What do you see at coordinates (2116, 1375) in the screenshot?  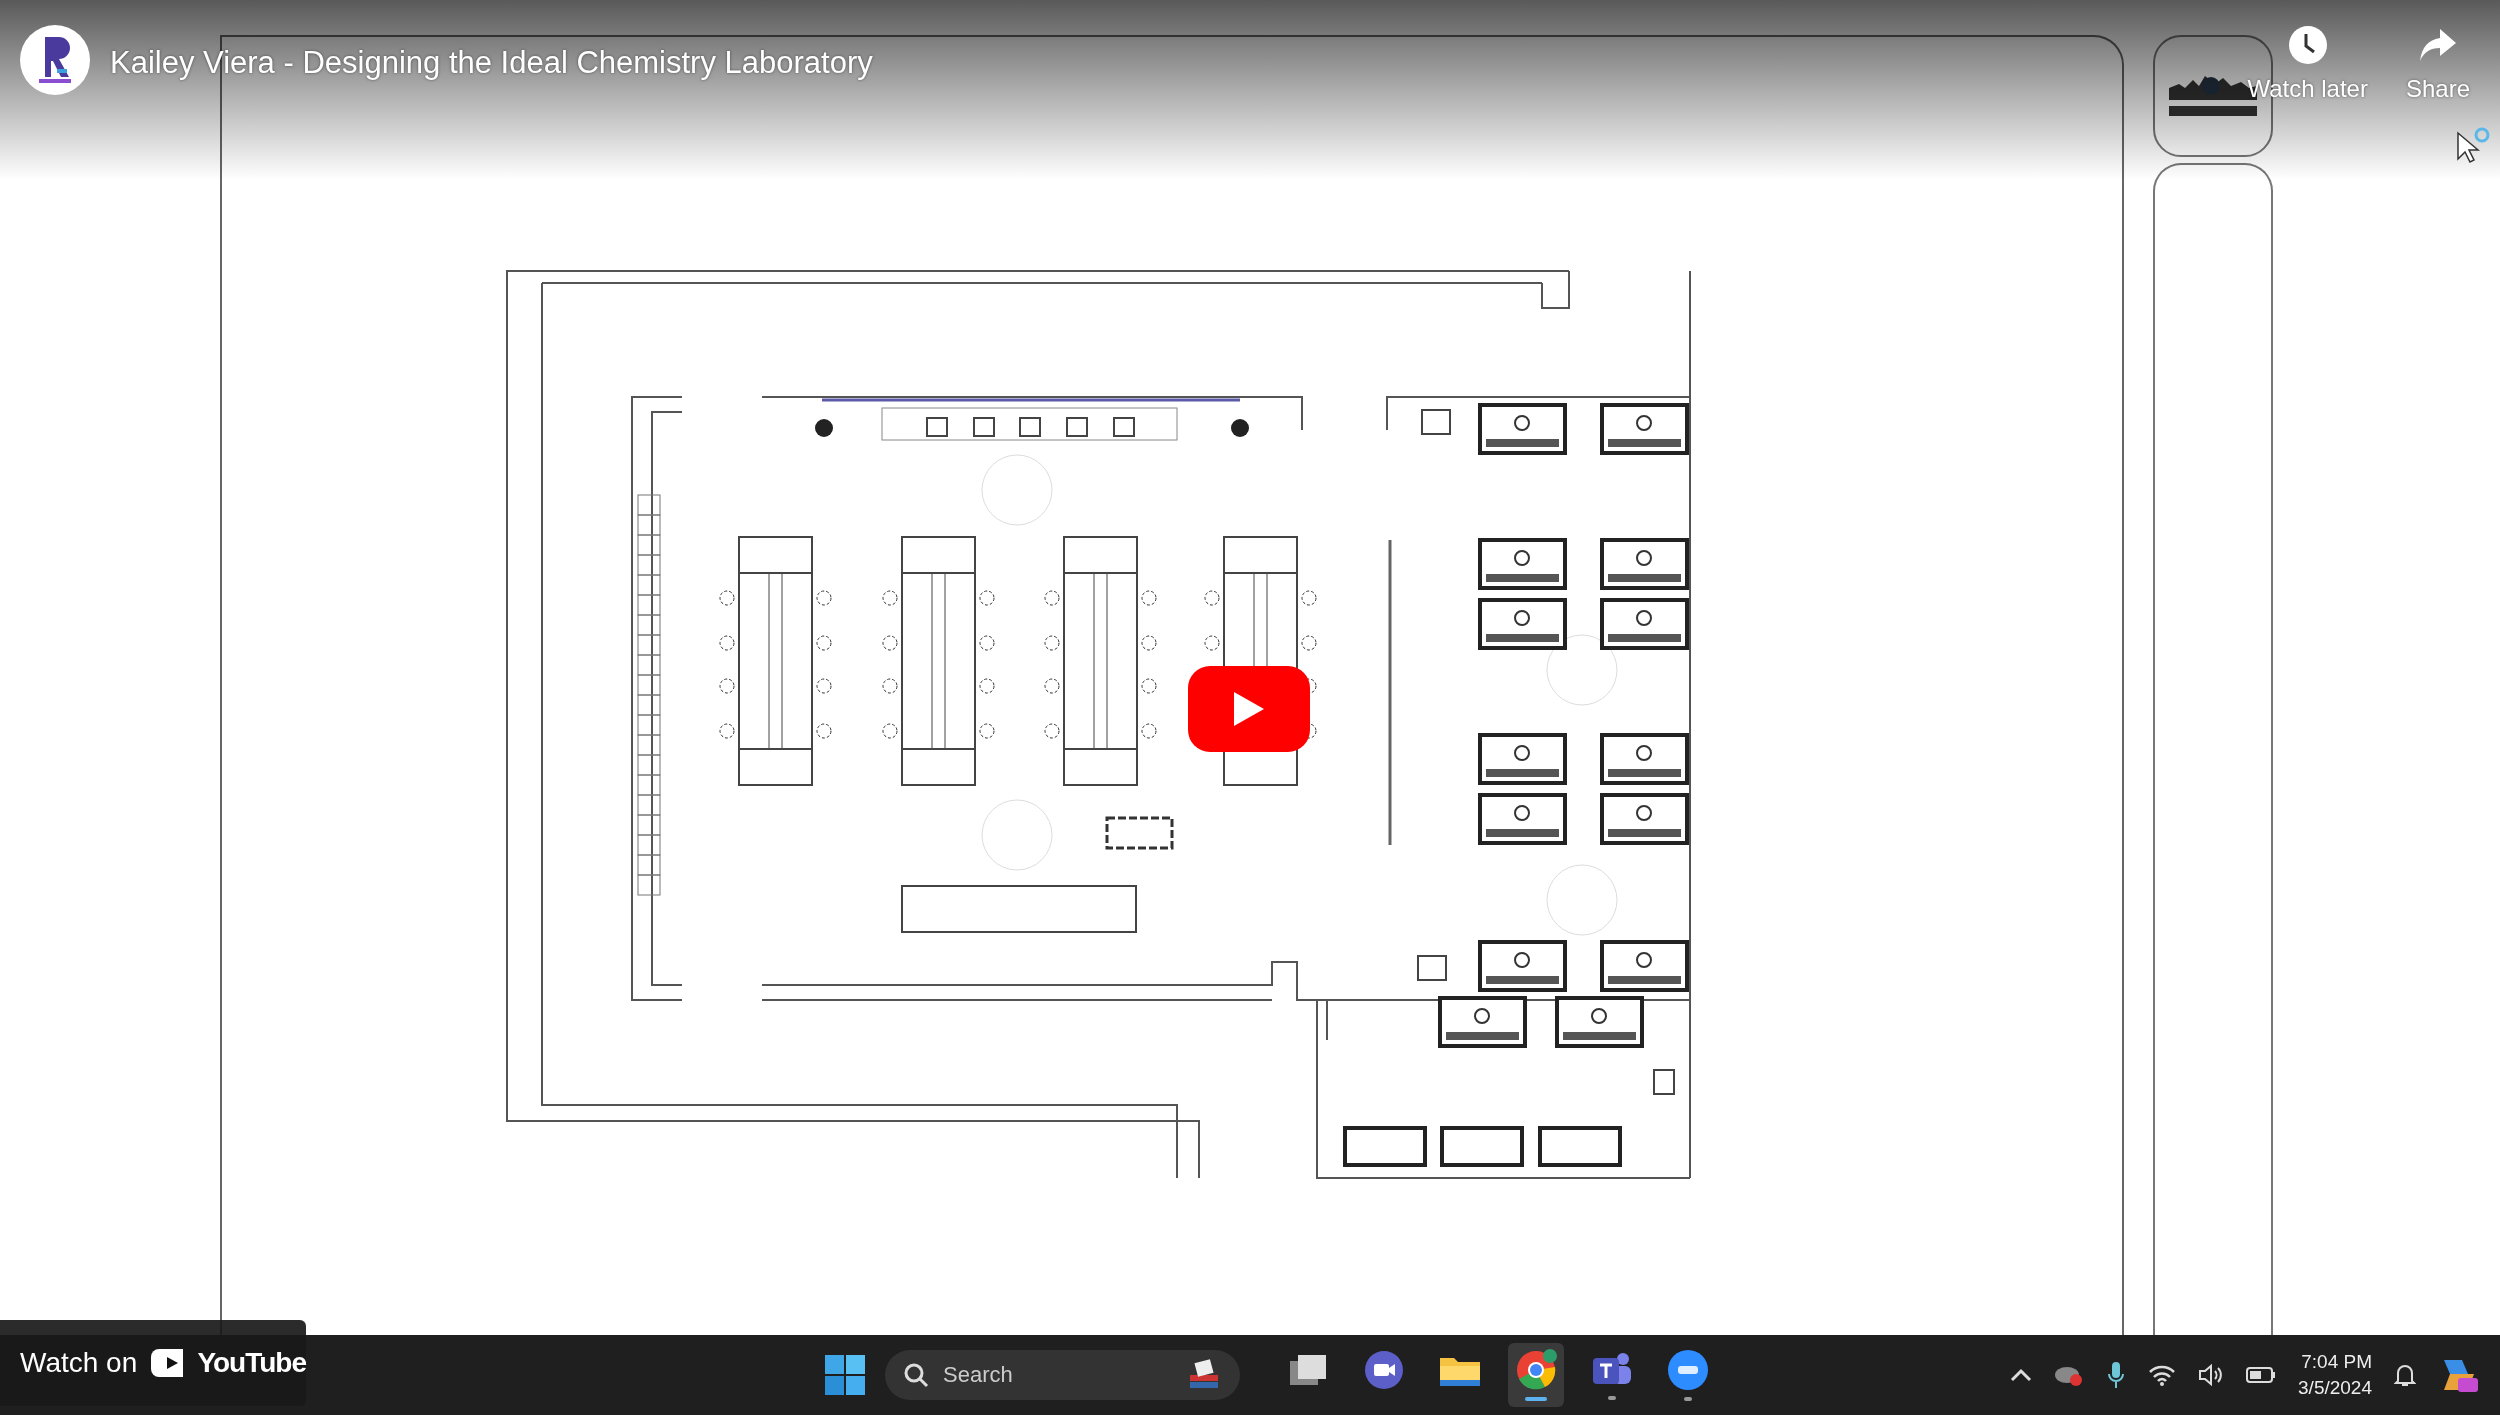 I see `microphone-icon` at bounding box center [2116, 1375].